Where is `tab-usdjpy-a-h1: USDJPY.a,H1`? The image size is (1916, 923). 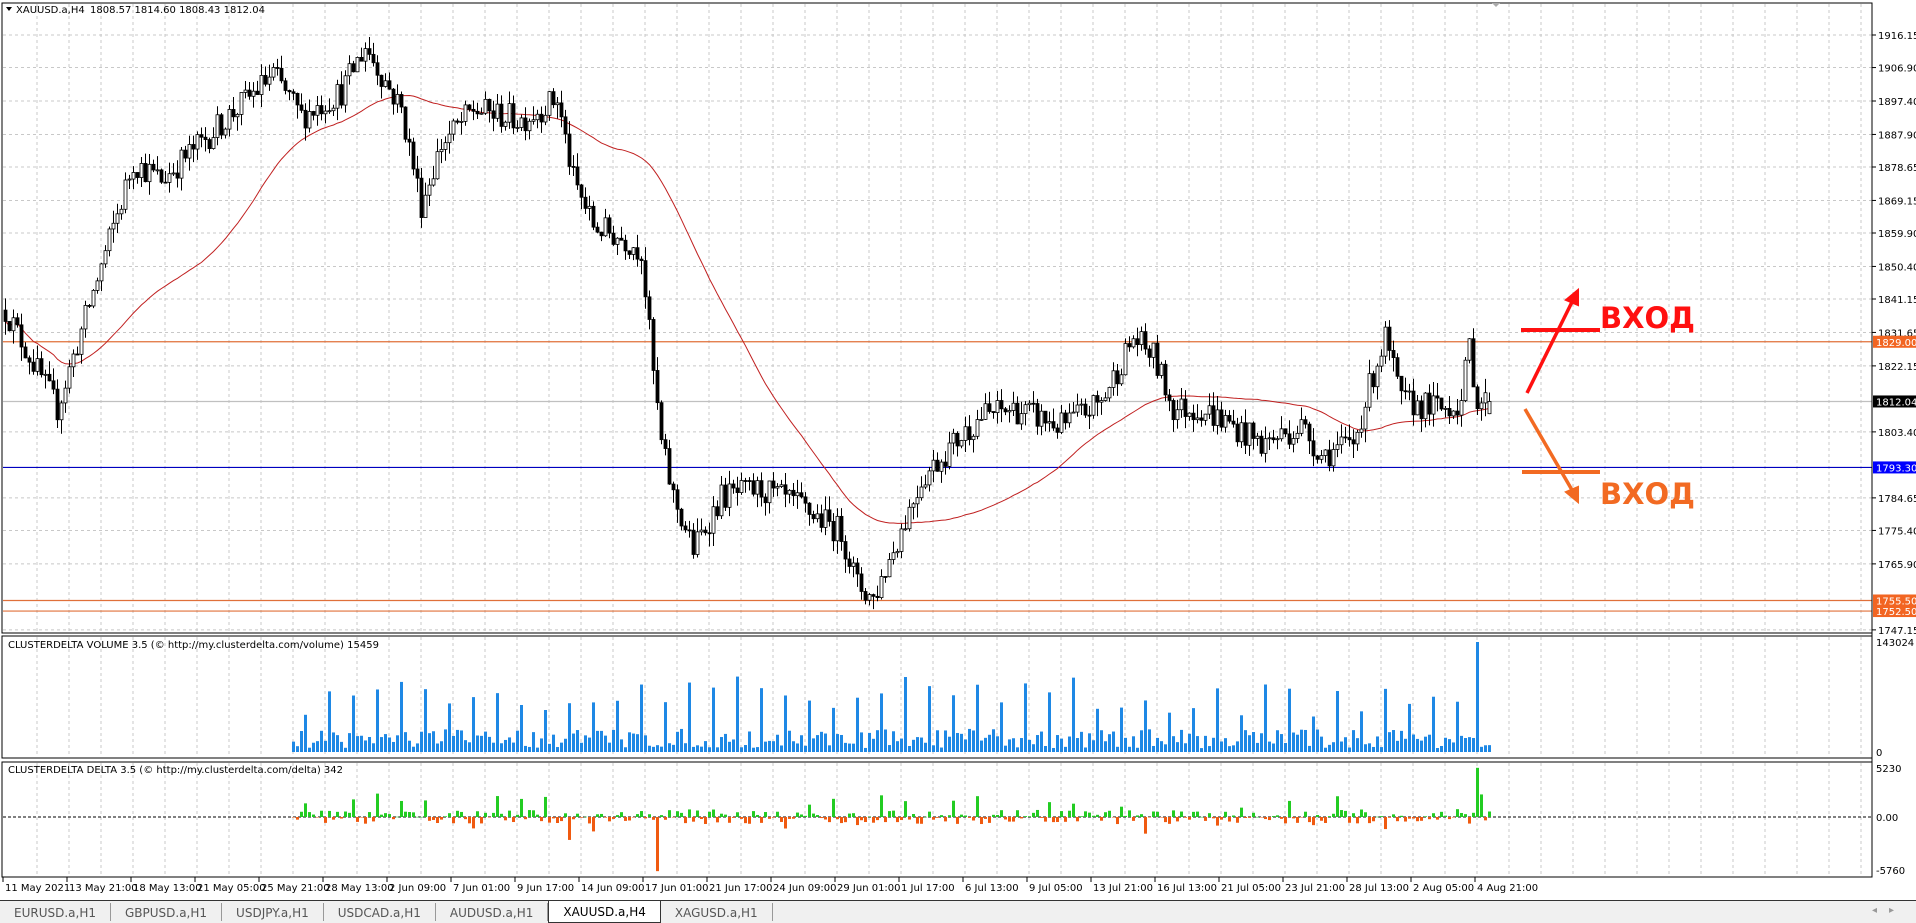
tab-usdjpy-a-h1: USDJPY.a,H1 is located at coordinates (273, 912).